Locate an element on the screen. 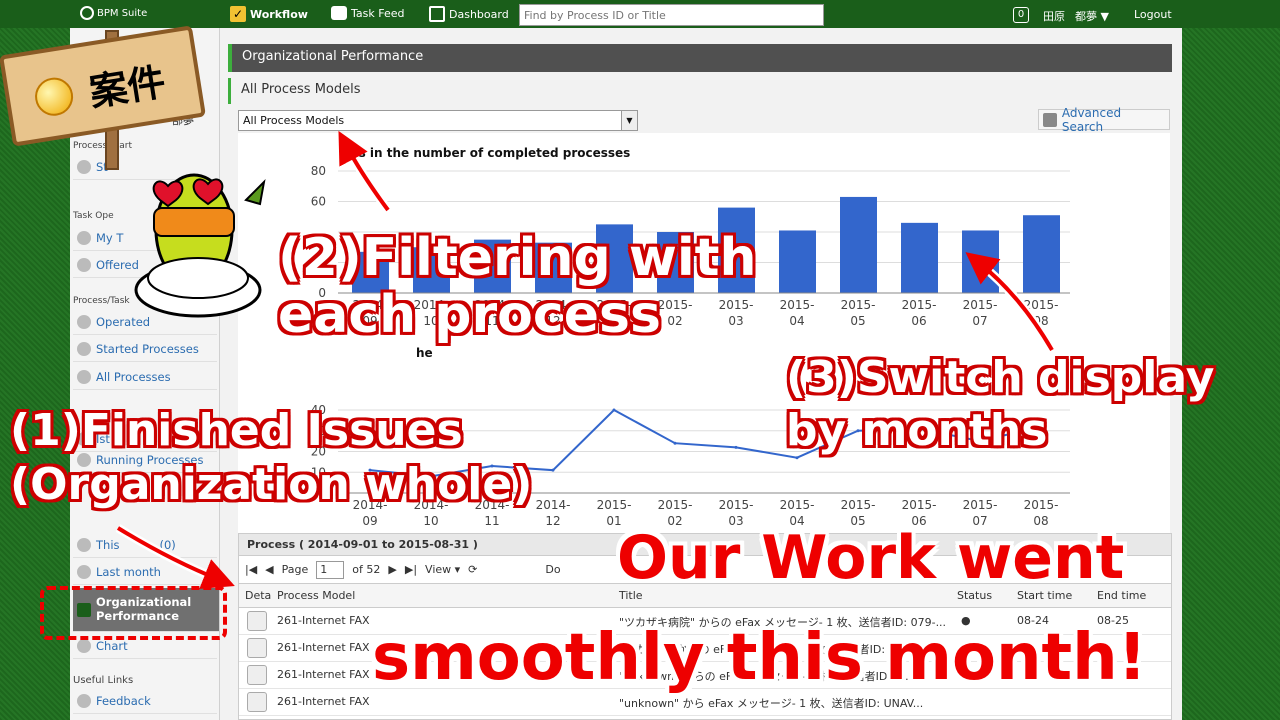 The height and width of the screenshot is (720, 1280). refresh-icon: ⟳ is located at coordinates (472, 569).